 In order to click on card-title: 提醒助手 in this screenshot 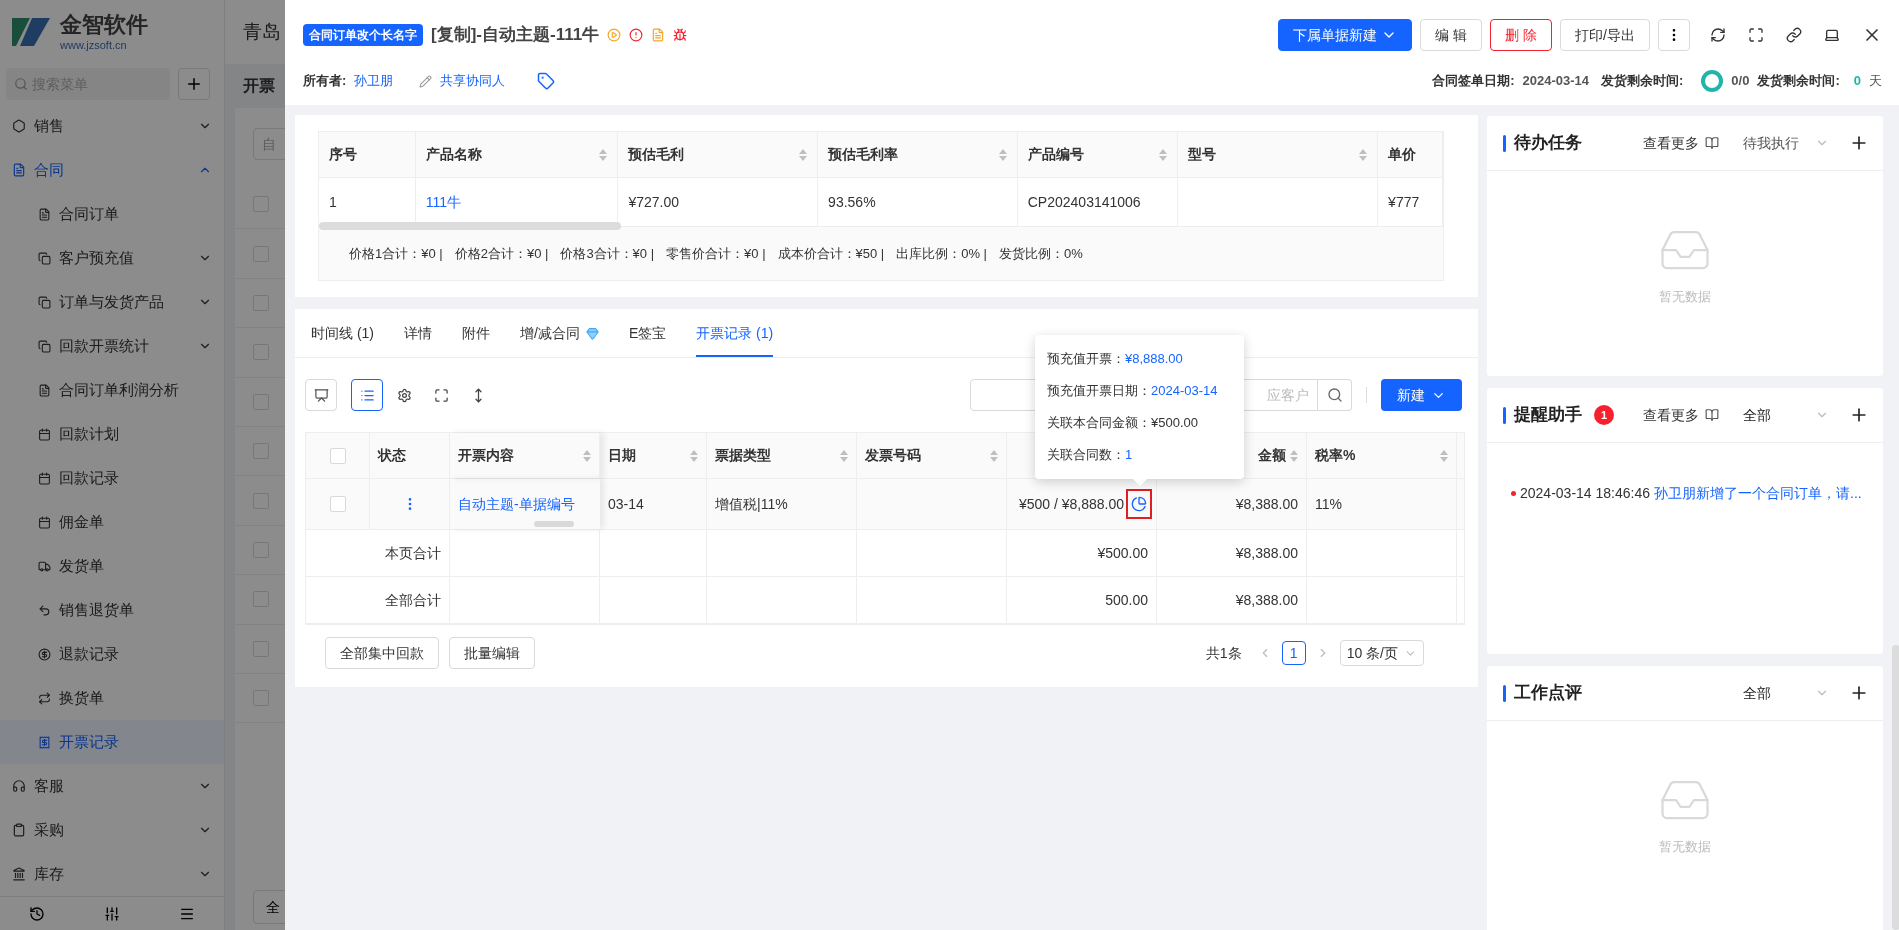, I will do `click(1548, 415)`.